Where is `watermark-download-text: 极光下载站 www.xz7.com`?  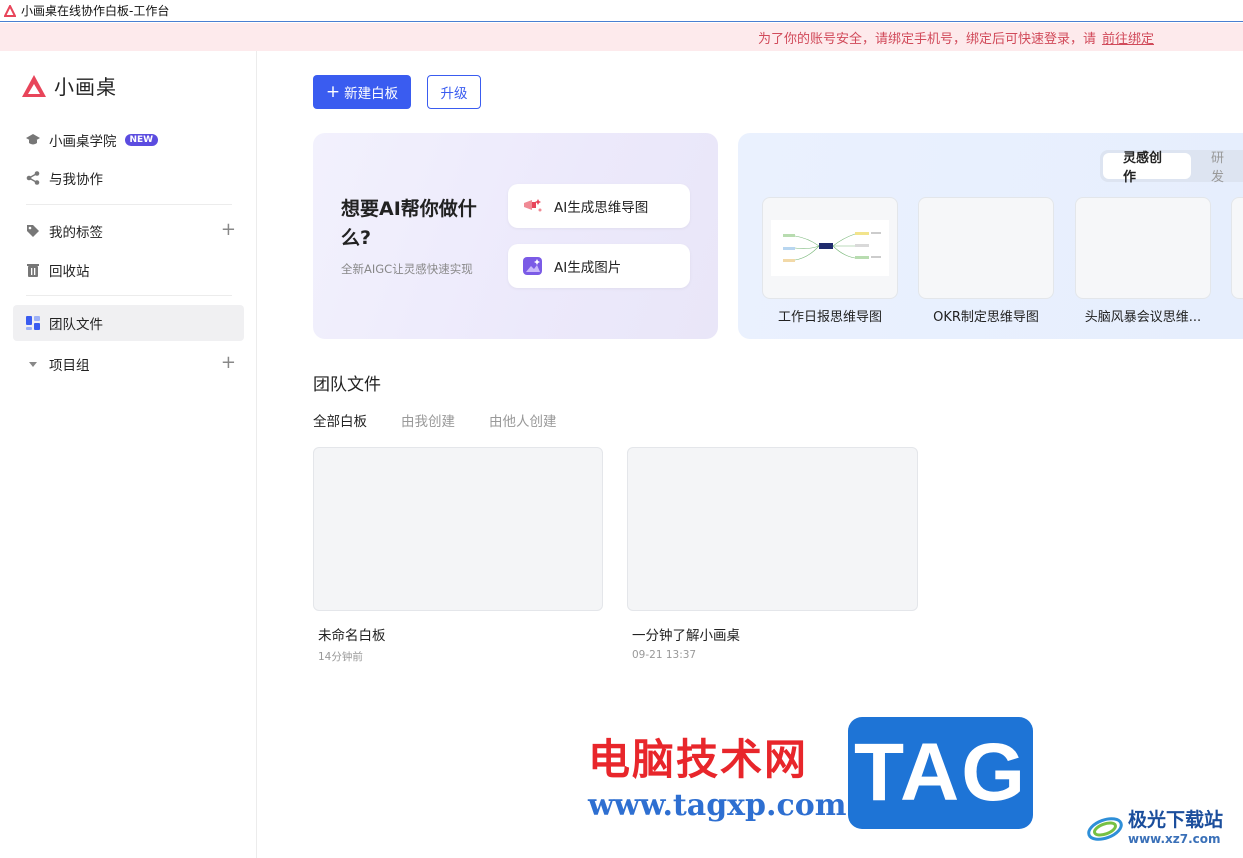 watermark-download-text: 极光下载站 www.xz7.com is located at coordinates (1175, 825).